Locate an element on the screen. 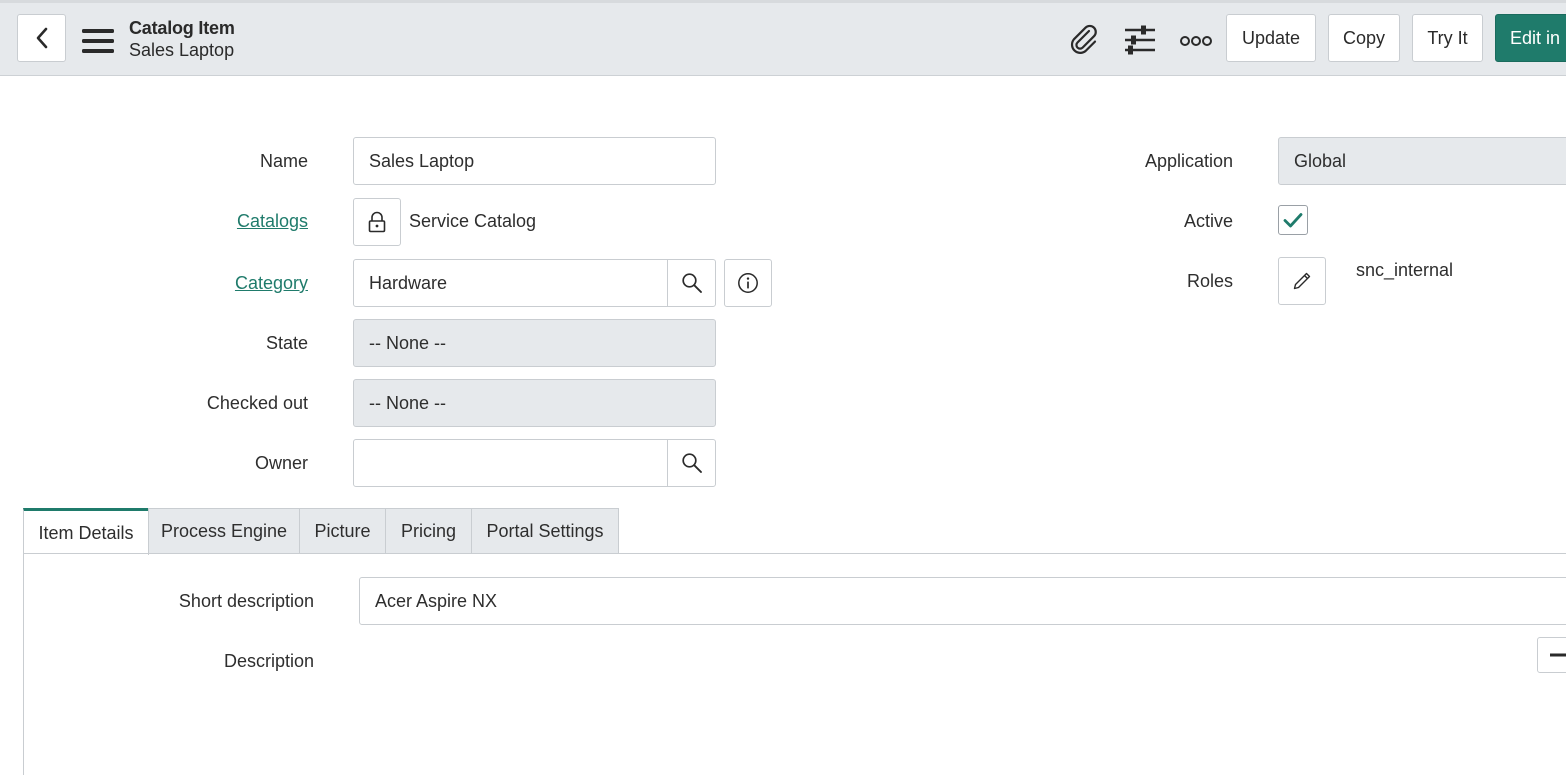  roles-label: Roles is located at coordinates (1209, 281).